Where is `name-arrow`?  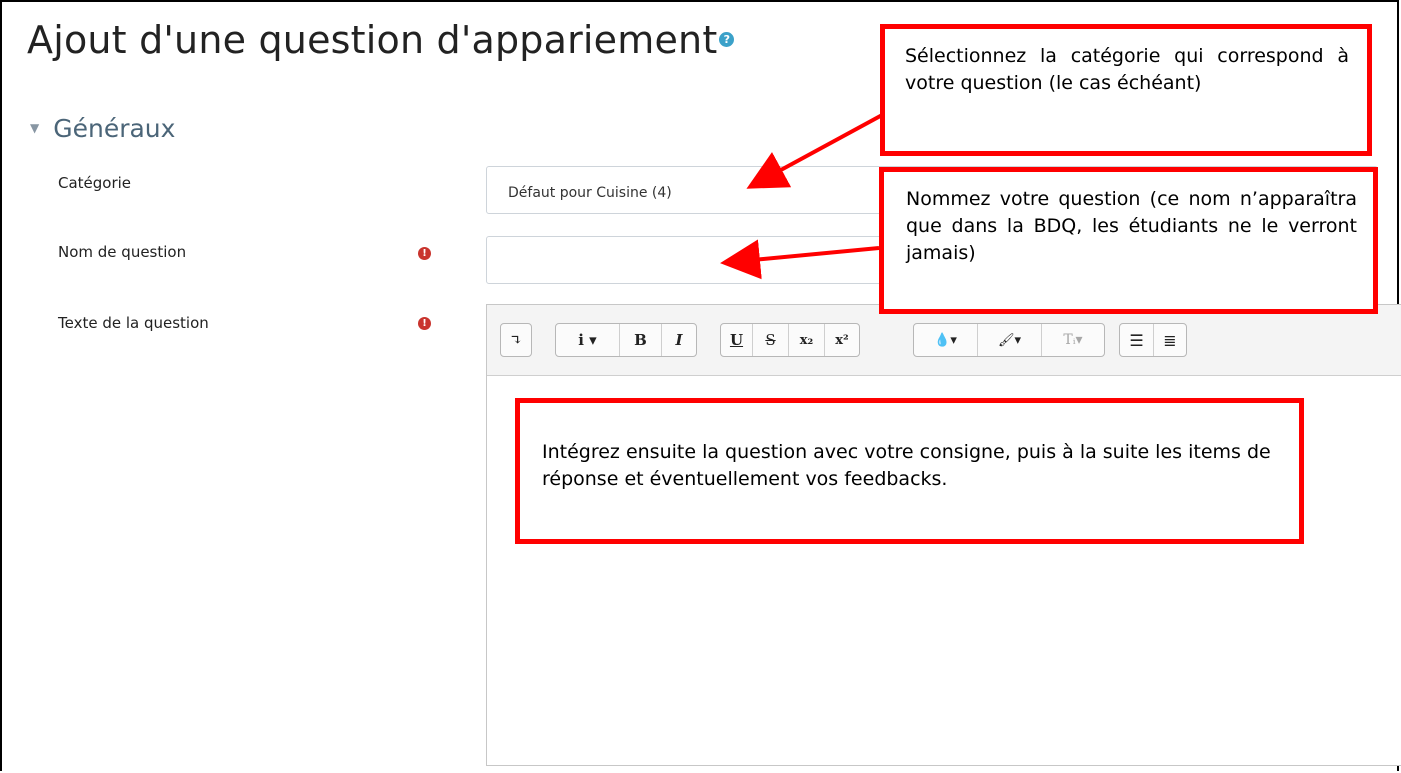
name-arrow is located at coordinates (800, 259).